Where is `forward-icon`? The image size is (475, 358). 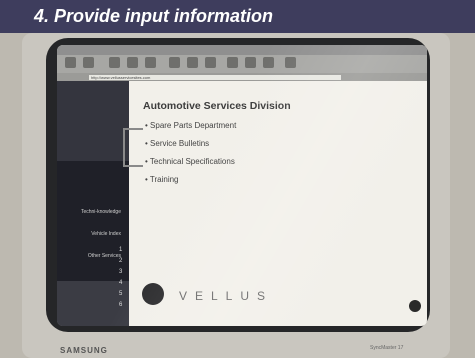 forward-icon is located at coordinates (88, 62).